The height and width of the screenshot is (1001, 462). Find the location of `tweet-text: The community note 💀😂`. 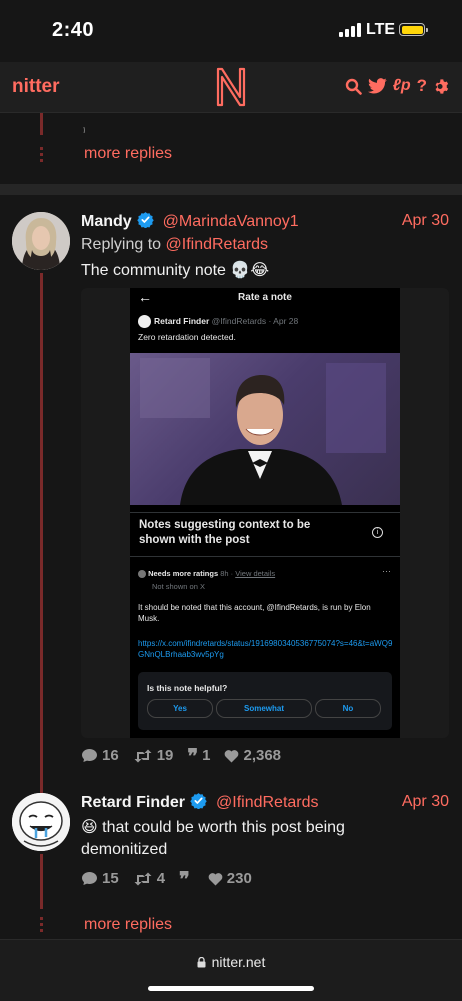

tweet-text: The community note 💀😂 is located at coordinates (175, 270).